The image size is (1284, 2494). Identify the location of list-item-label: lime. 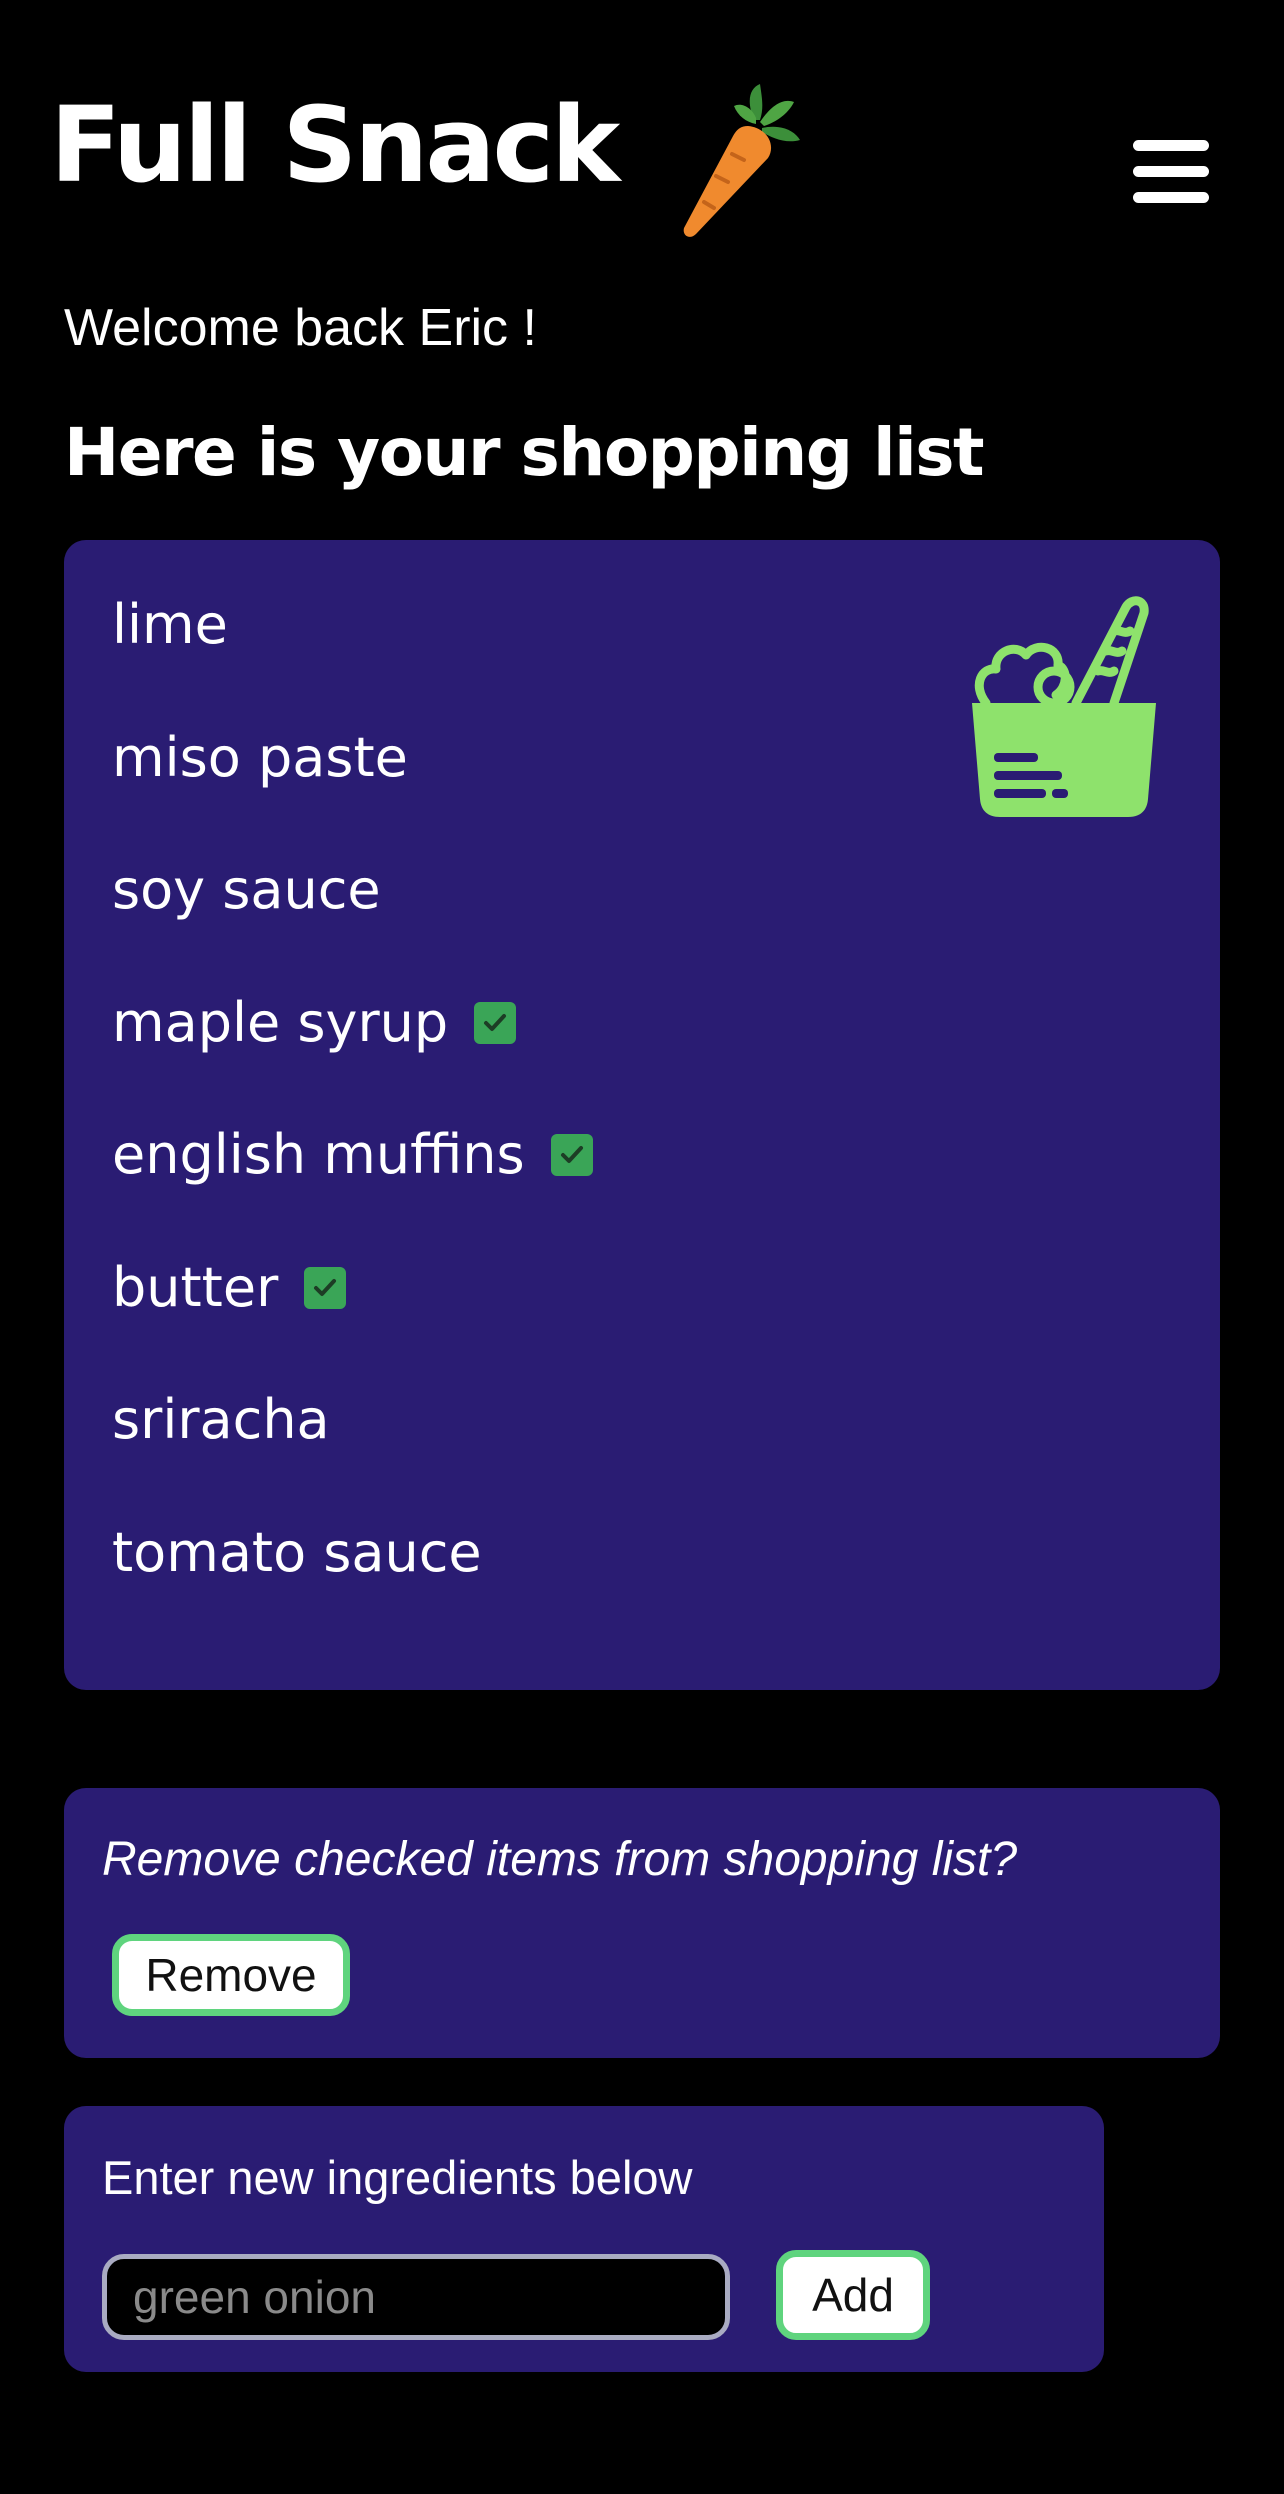
(170, 624).